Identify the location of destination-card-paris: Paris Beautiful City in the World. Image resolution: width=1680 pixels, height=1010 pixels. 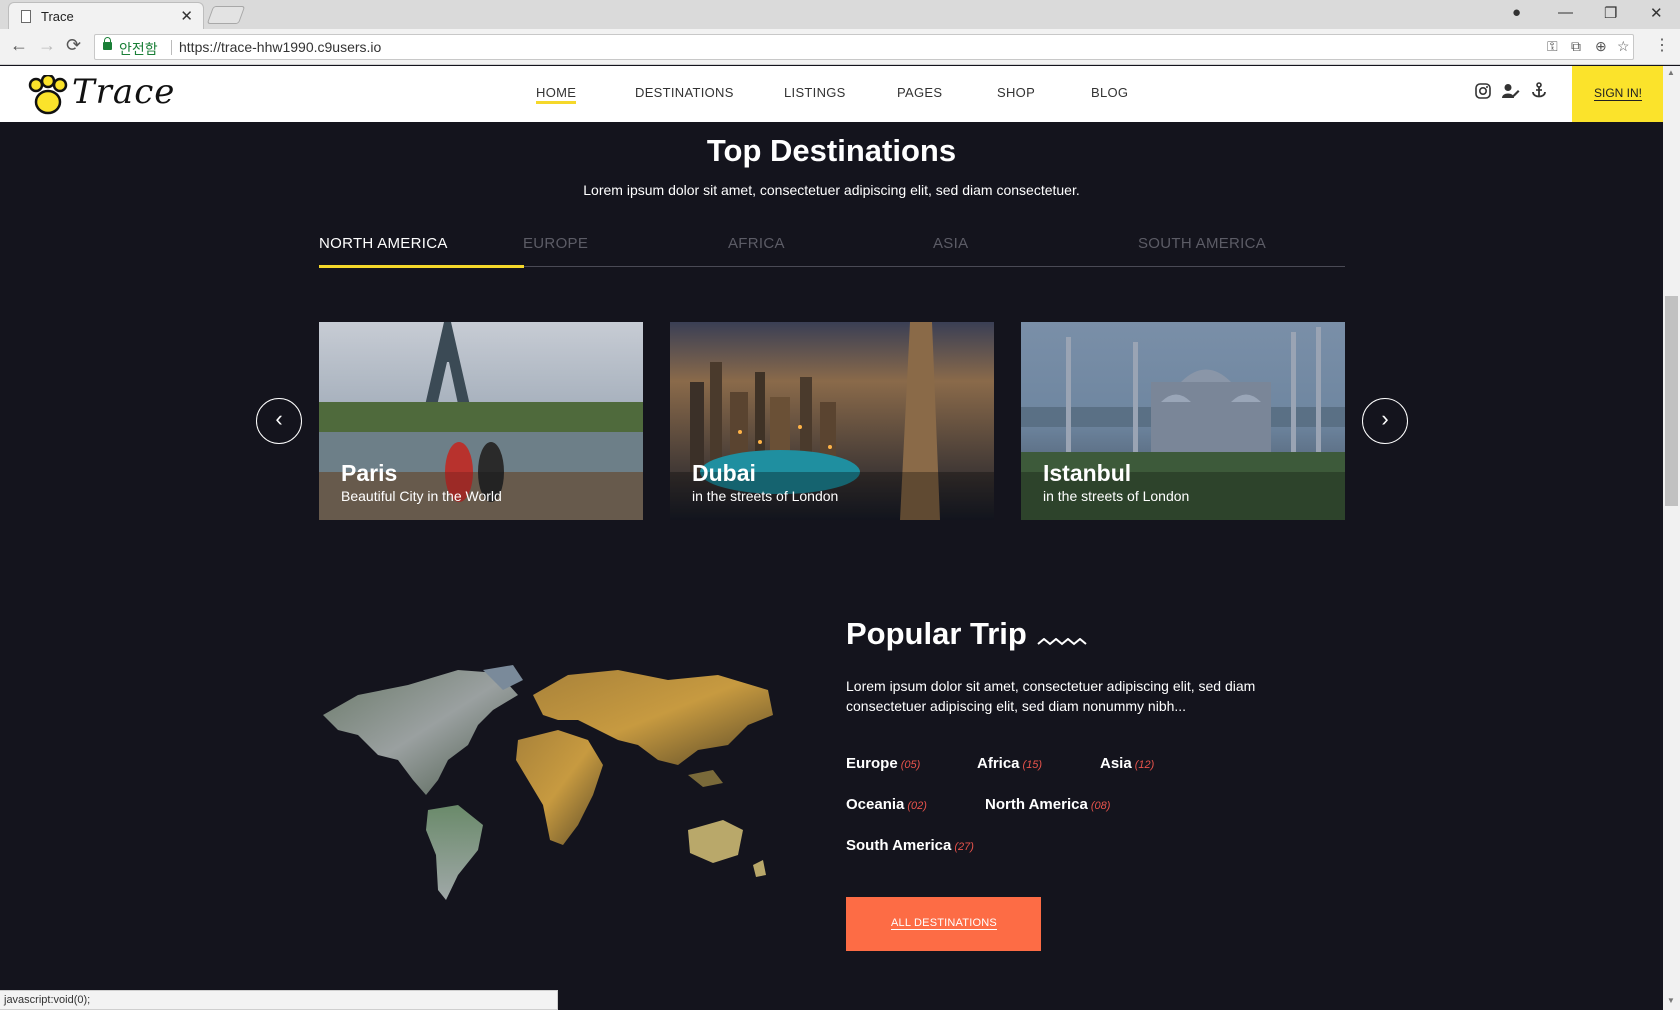
(481, 421).